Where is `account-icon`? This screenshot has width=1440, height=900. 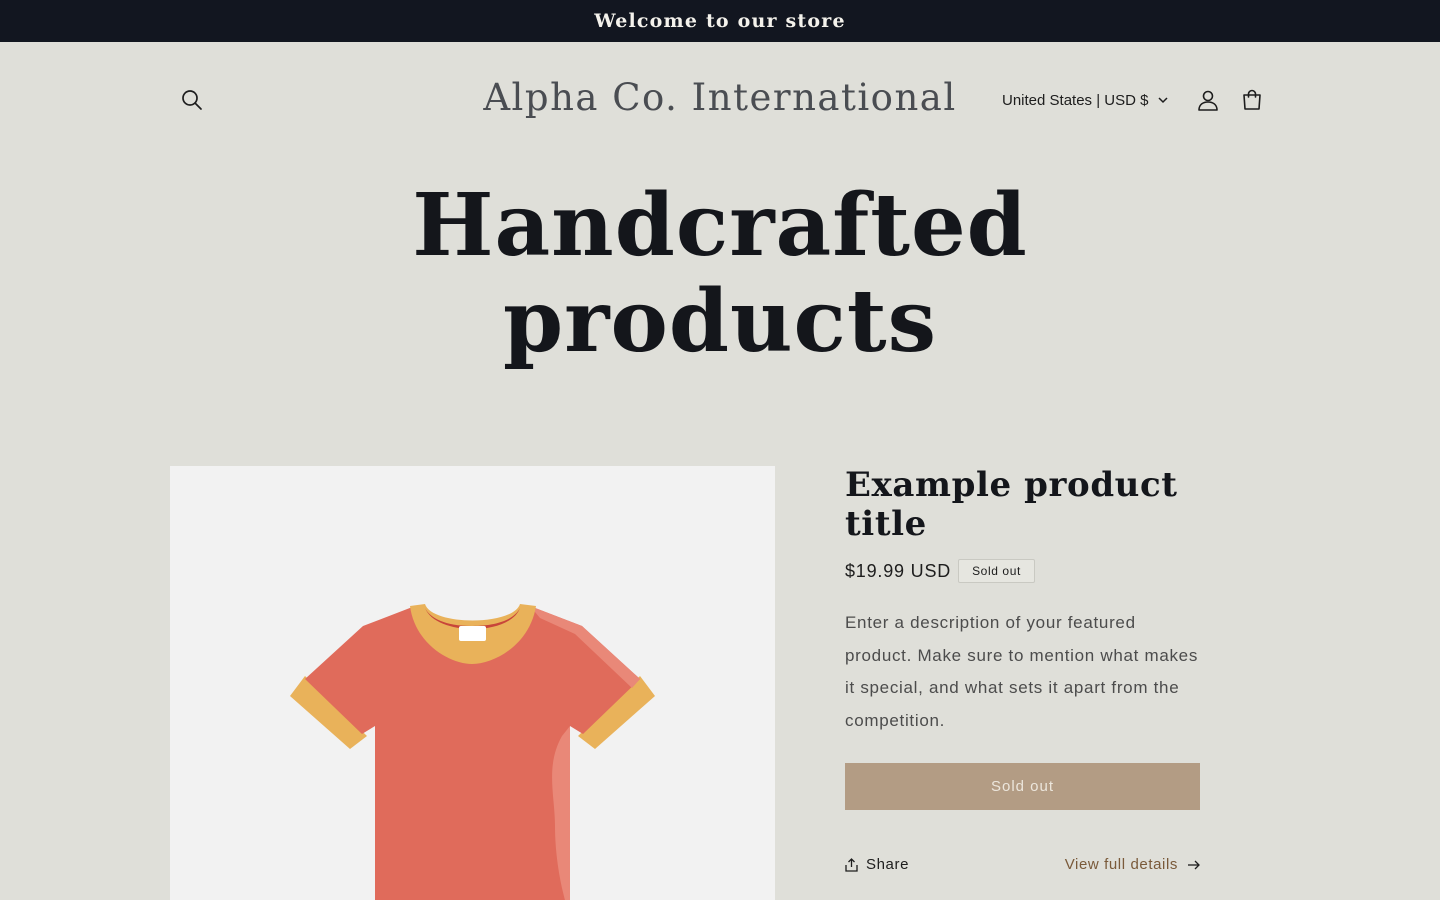 account-icon is located at coordinates (1208, 100).